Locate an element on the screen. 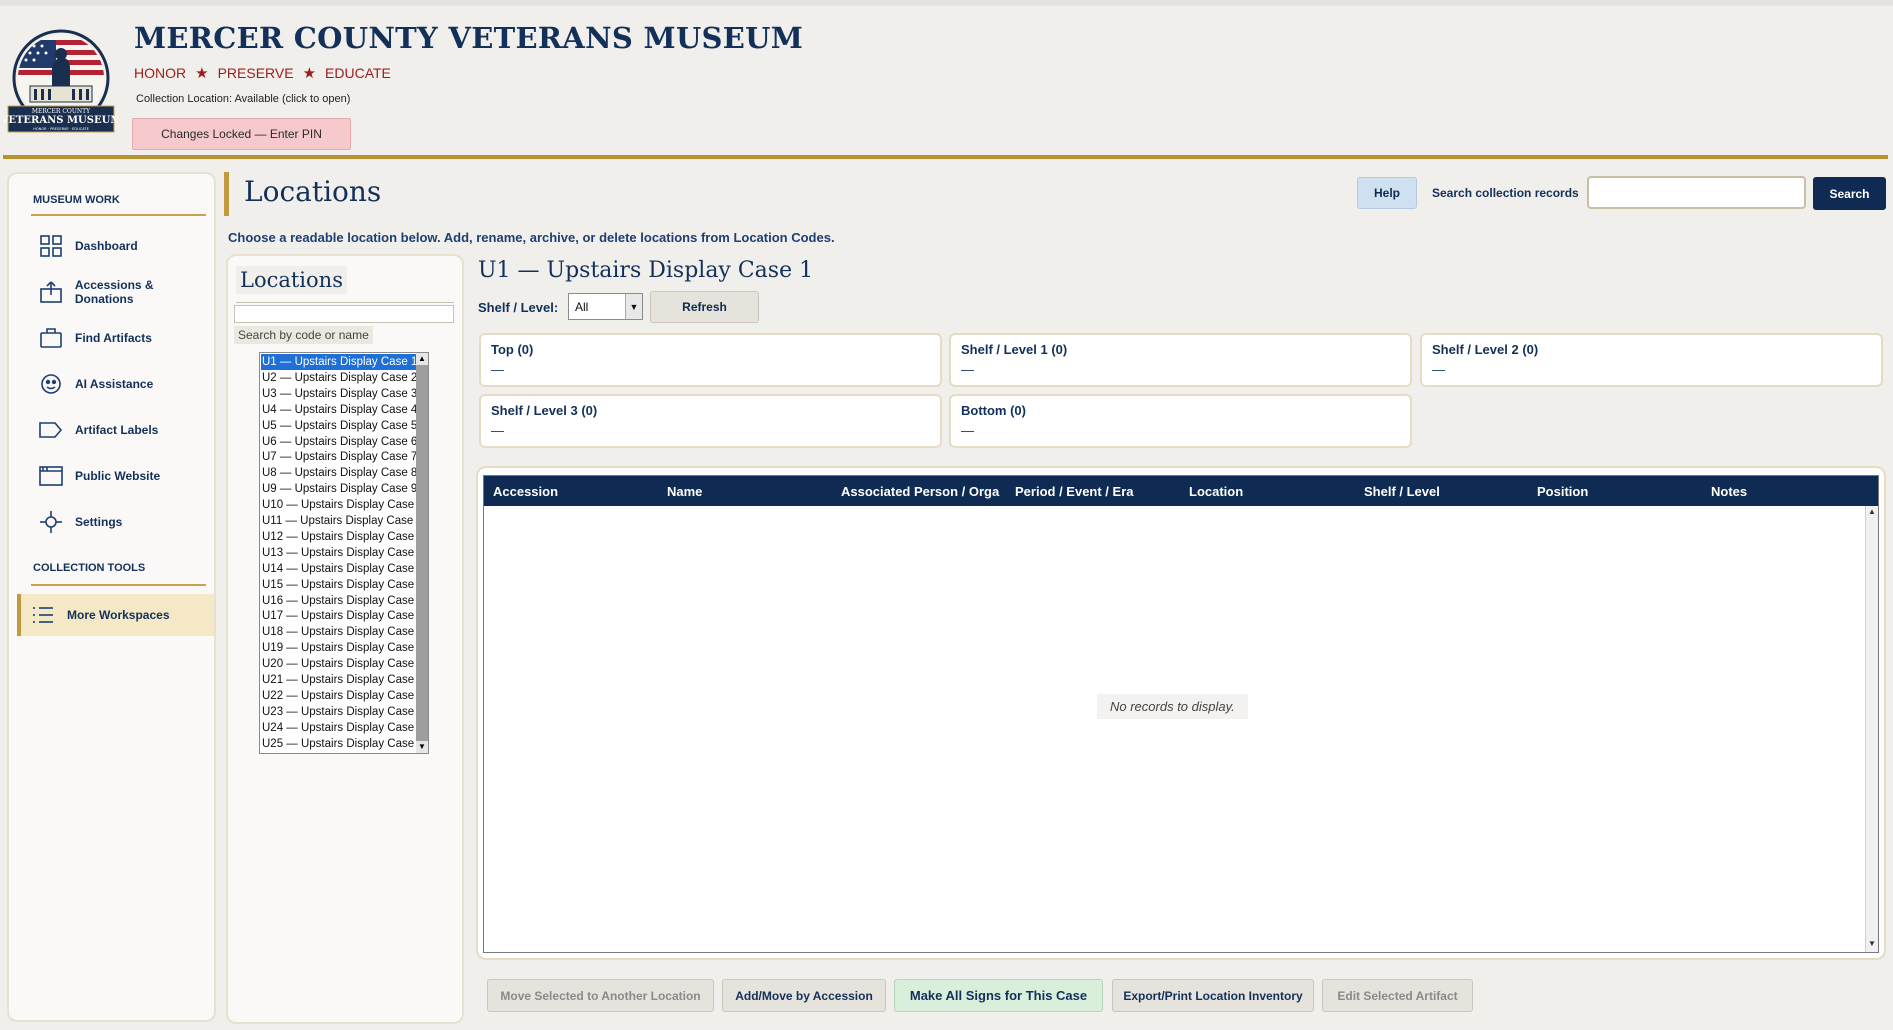 The width and height of the screenshot is (1893, 1030). location-list-item: U15 — Upstairs Display Case 15 is located at coordinates (338, 585).